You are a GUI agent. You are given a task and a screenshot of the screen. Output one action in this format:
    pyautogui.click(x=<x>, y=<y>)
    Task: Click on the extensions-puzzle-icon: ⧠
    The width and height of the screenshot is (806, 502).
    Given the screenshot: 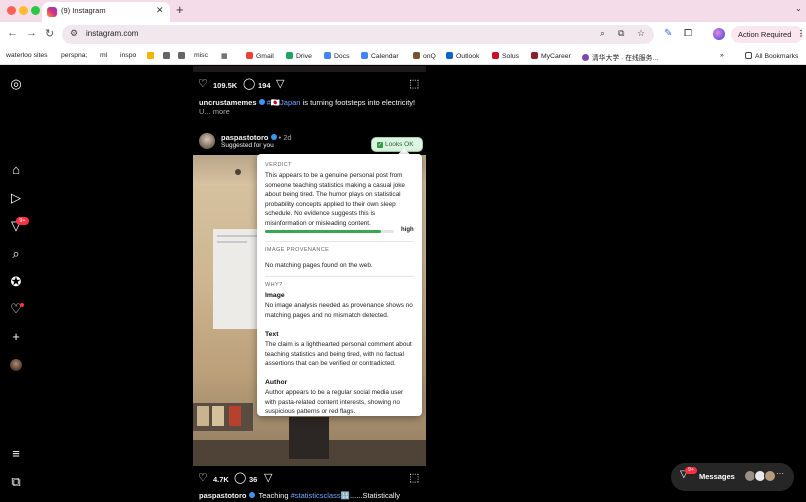 What is the action you would take?
    pyautogui.click(x=688, y=33)
    